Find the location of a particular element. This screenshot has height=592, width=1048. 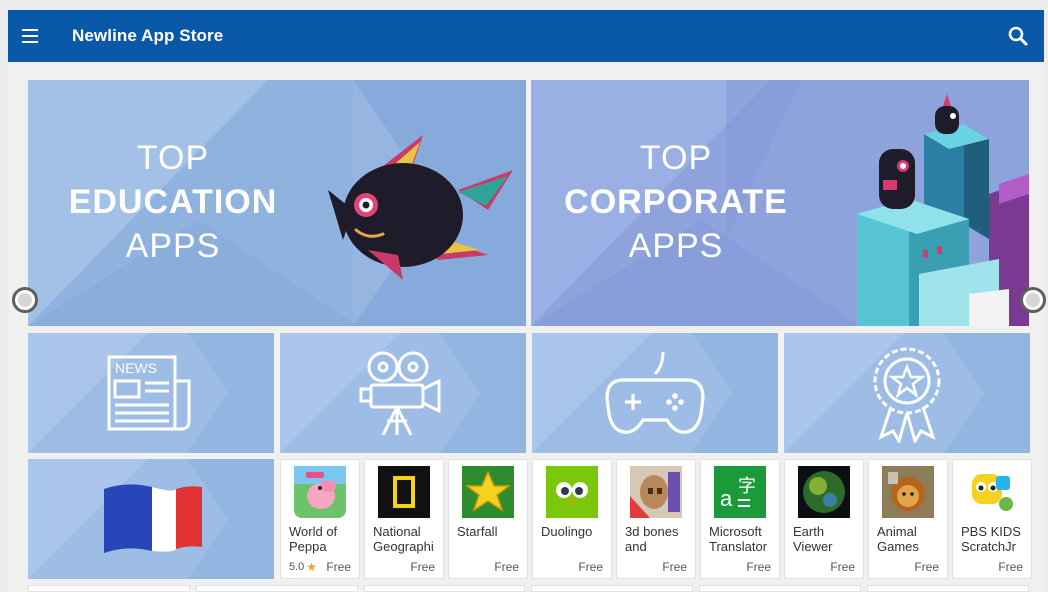

news-label: NEWS is located at coordinates (136, 368).